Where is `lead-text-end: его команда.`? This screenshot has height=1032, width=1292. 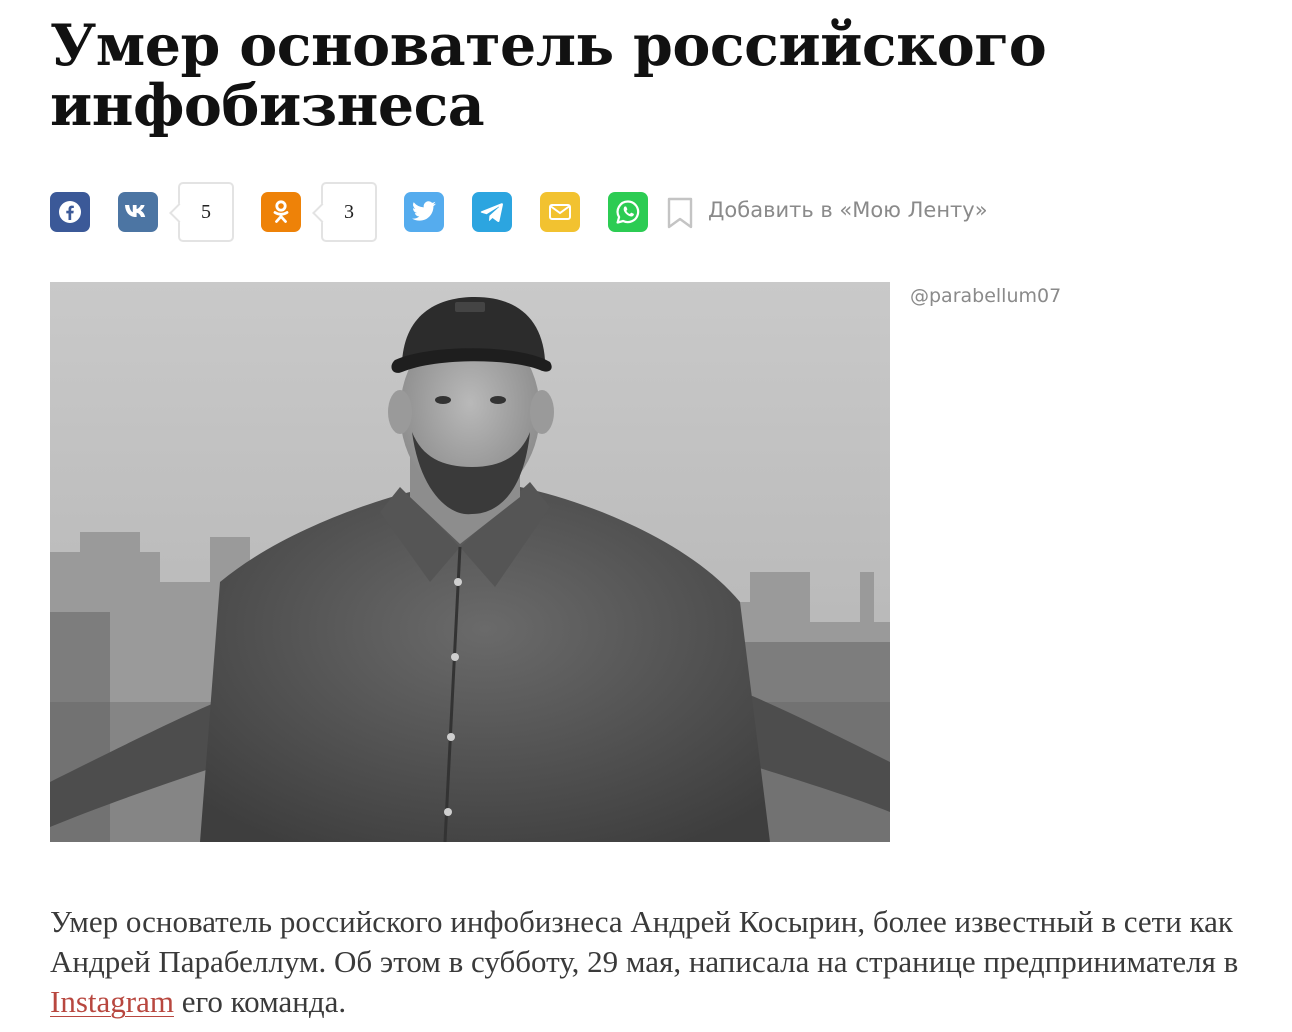 lead-text-end: его команда. is located at coordinates (260, 1001).